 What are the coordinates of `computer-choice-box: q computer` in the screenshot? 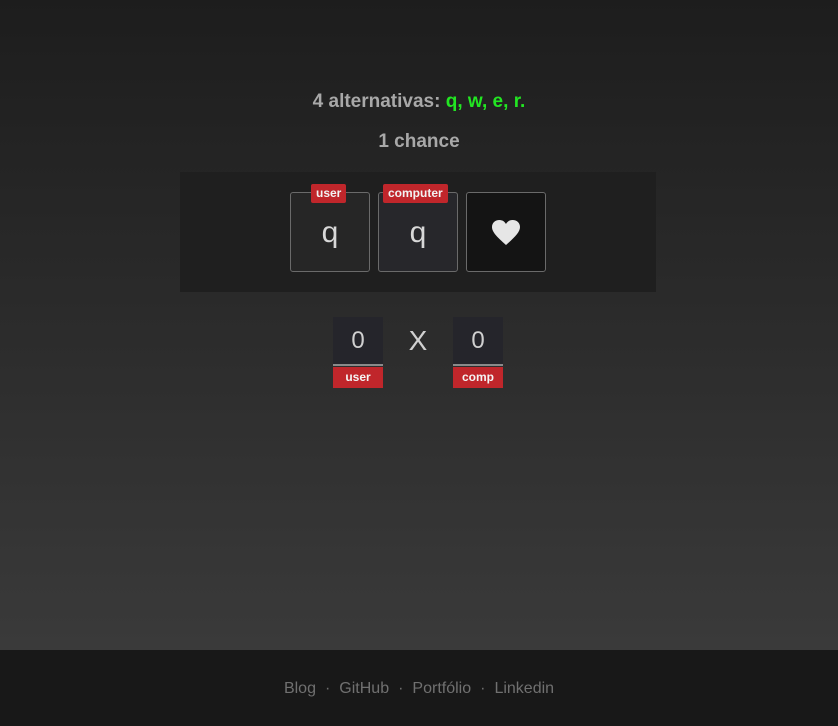 It's located at (418, 228).